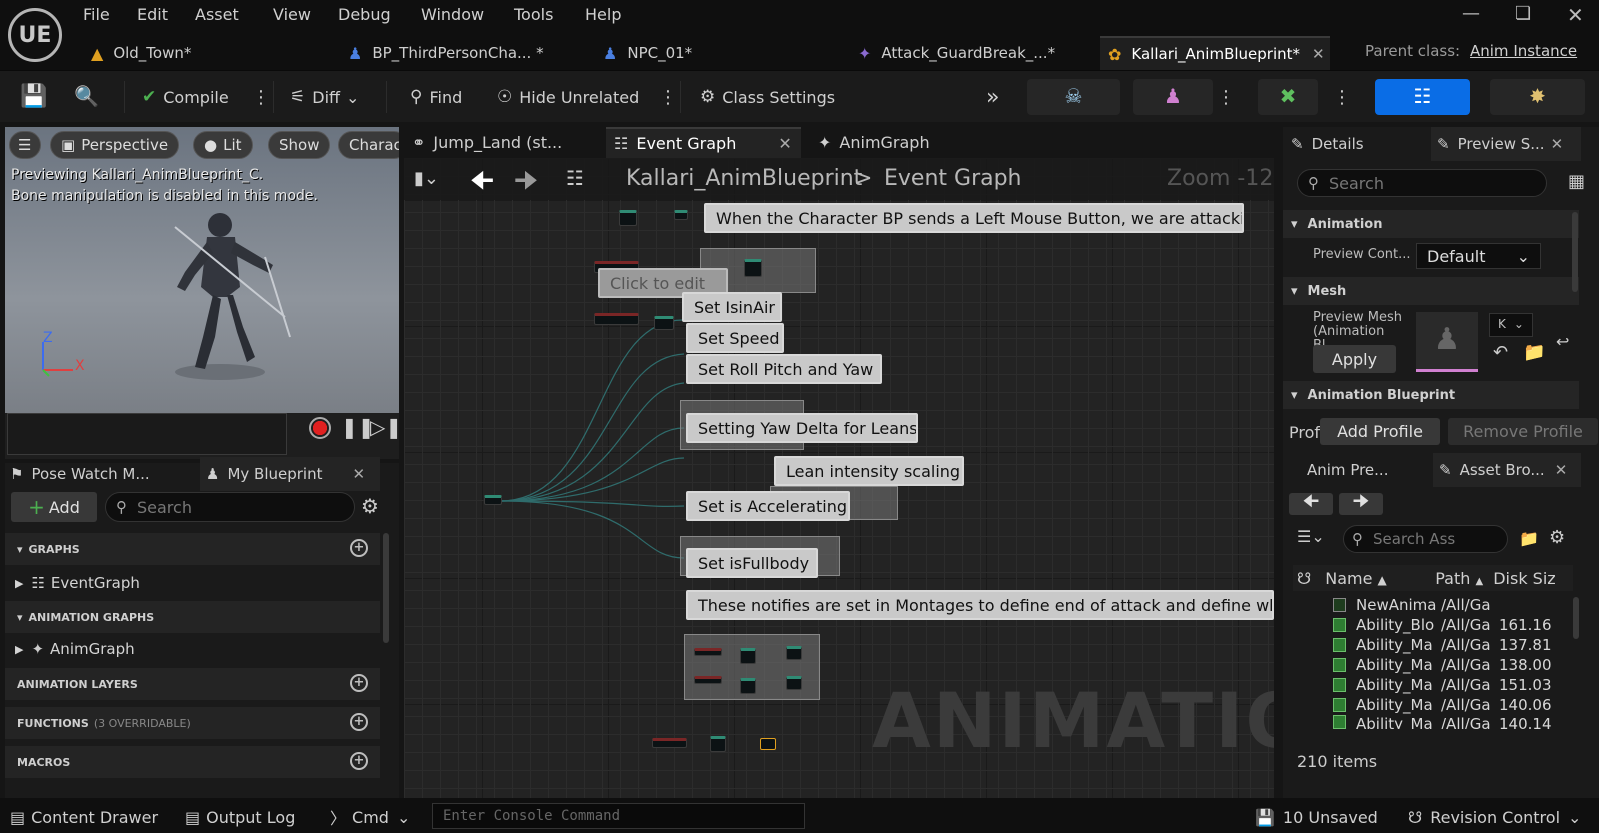  Describe the element at coordinates (1575, 252) in the screenshot. I see `details-scrollbar` at that location.